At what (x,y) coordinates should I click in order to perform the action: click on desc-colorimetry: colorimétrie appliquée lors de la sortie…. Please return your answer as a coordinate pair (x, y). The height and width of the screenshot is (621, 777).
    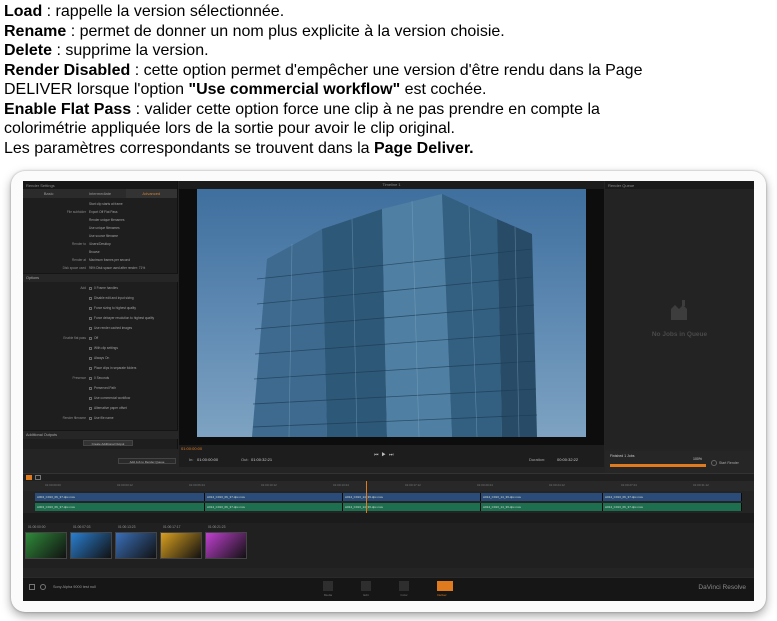
    Looking at the image, I should click on (229, 128).